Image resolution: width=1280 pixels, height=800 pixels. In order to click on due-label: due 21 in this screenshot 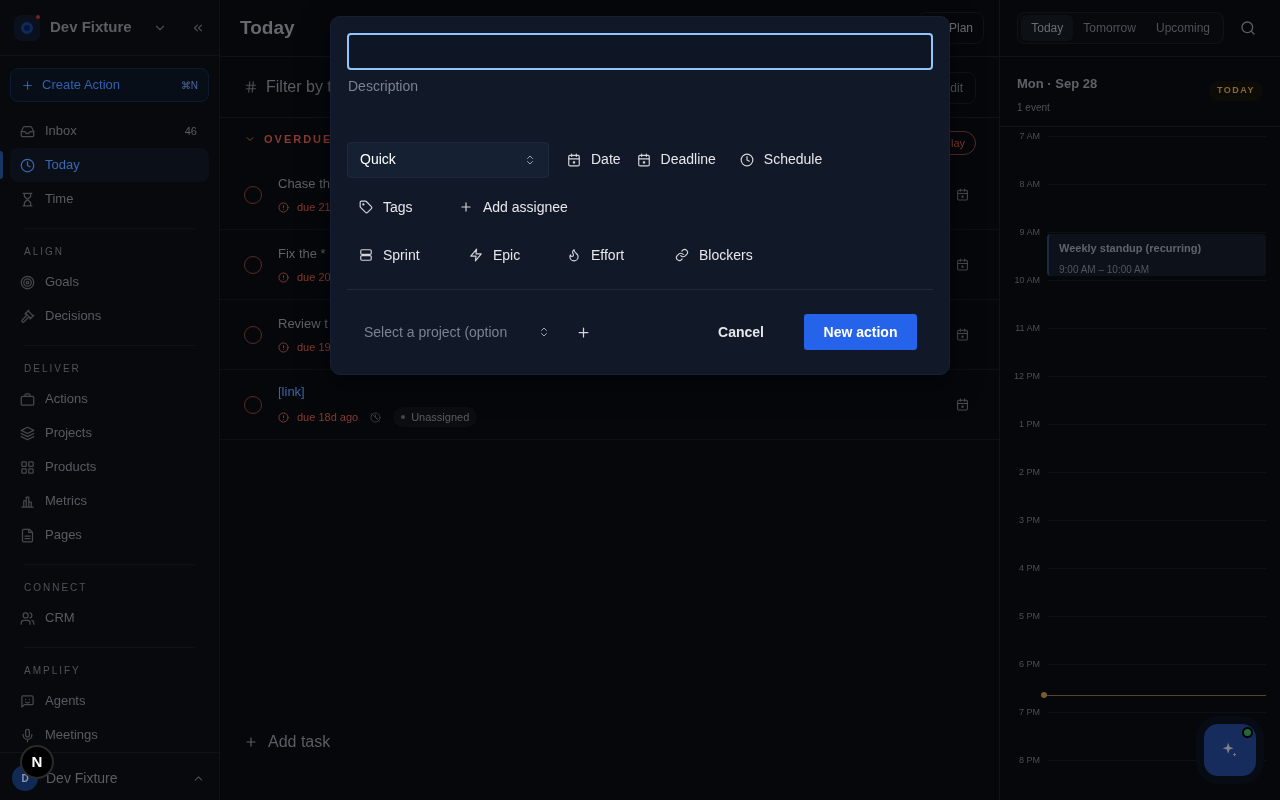, I will do `click(314, 207)`.